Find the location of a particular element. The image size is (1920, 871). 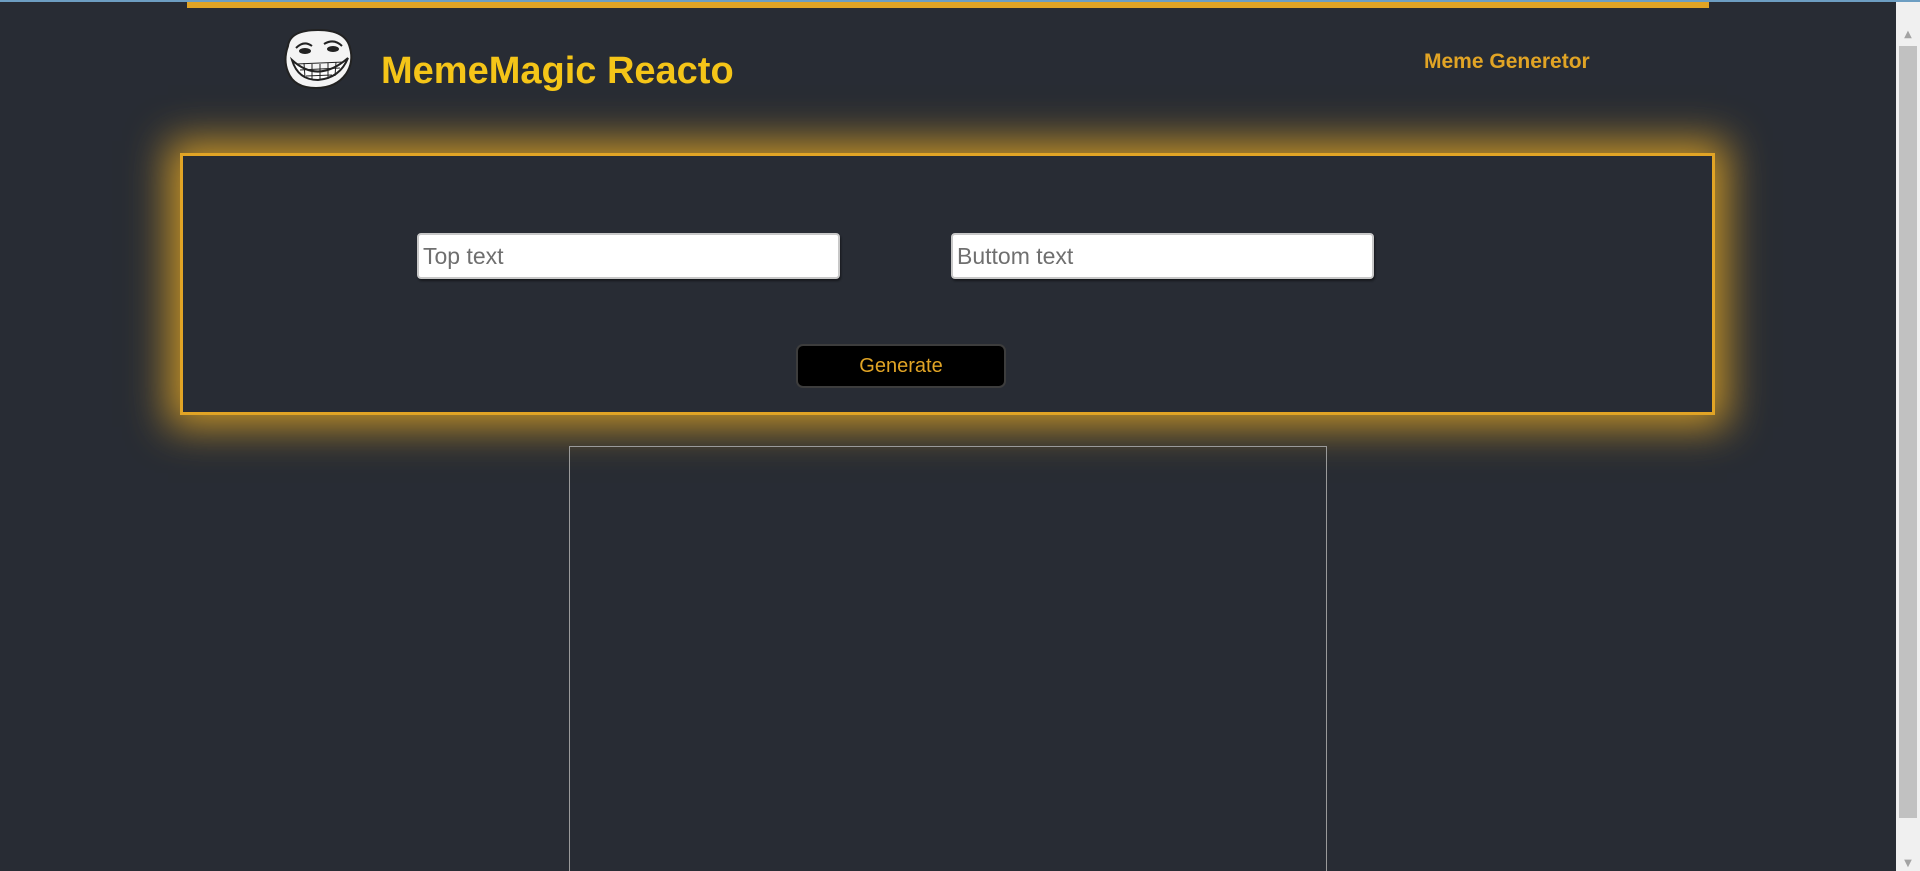

header-accent-bar is located at coordinates (948, 5).